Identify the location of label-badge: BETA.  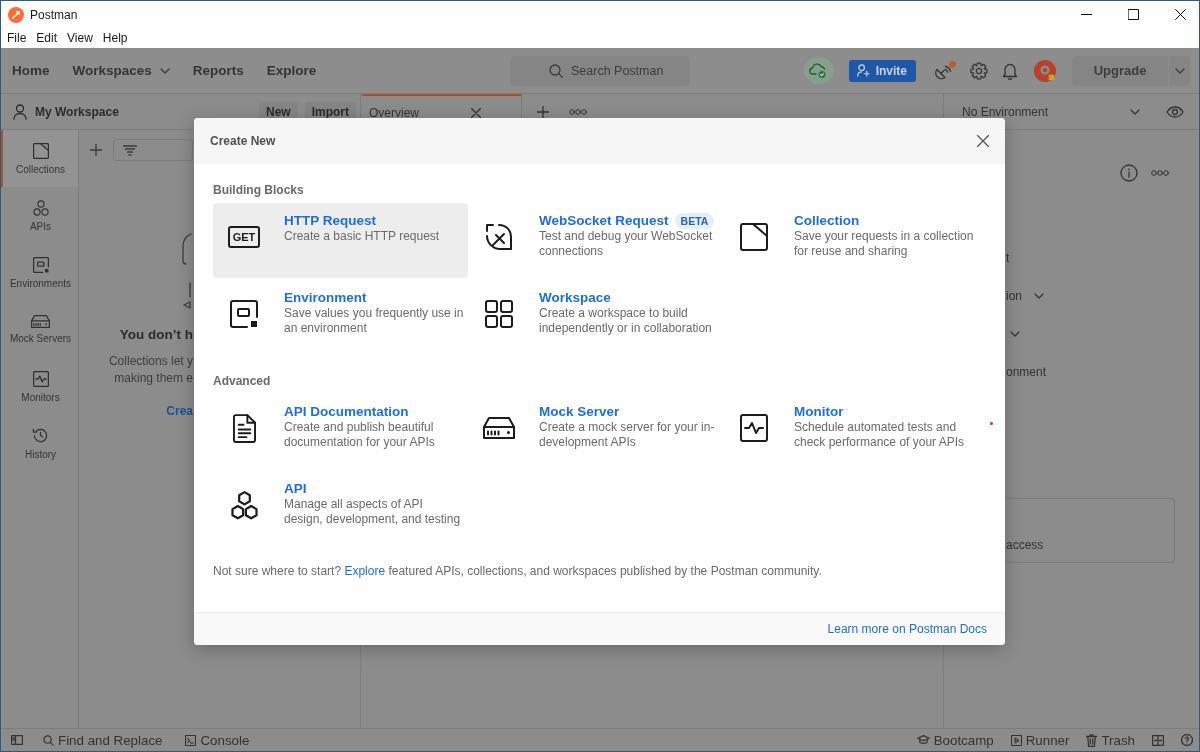
(694, 220).